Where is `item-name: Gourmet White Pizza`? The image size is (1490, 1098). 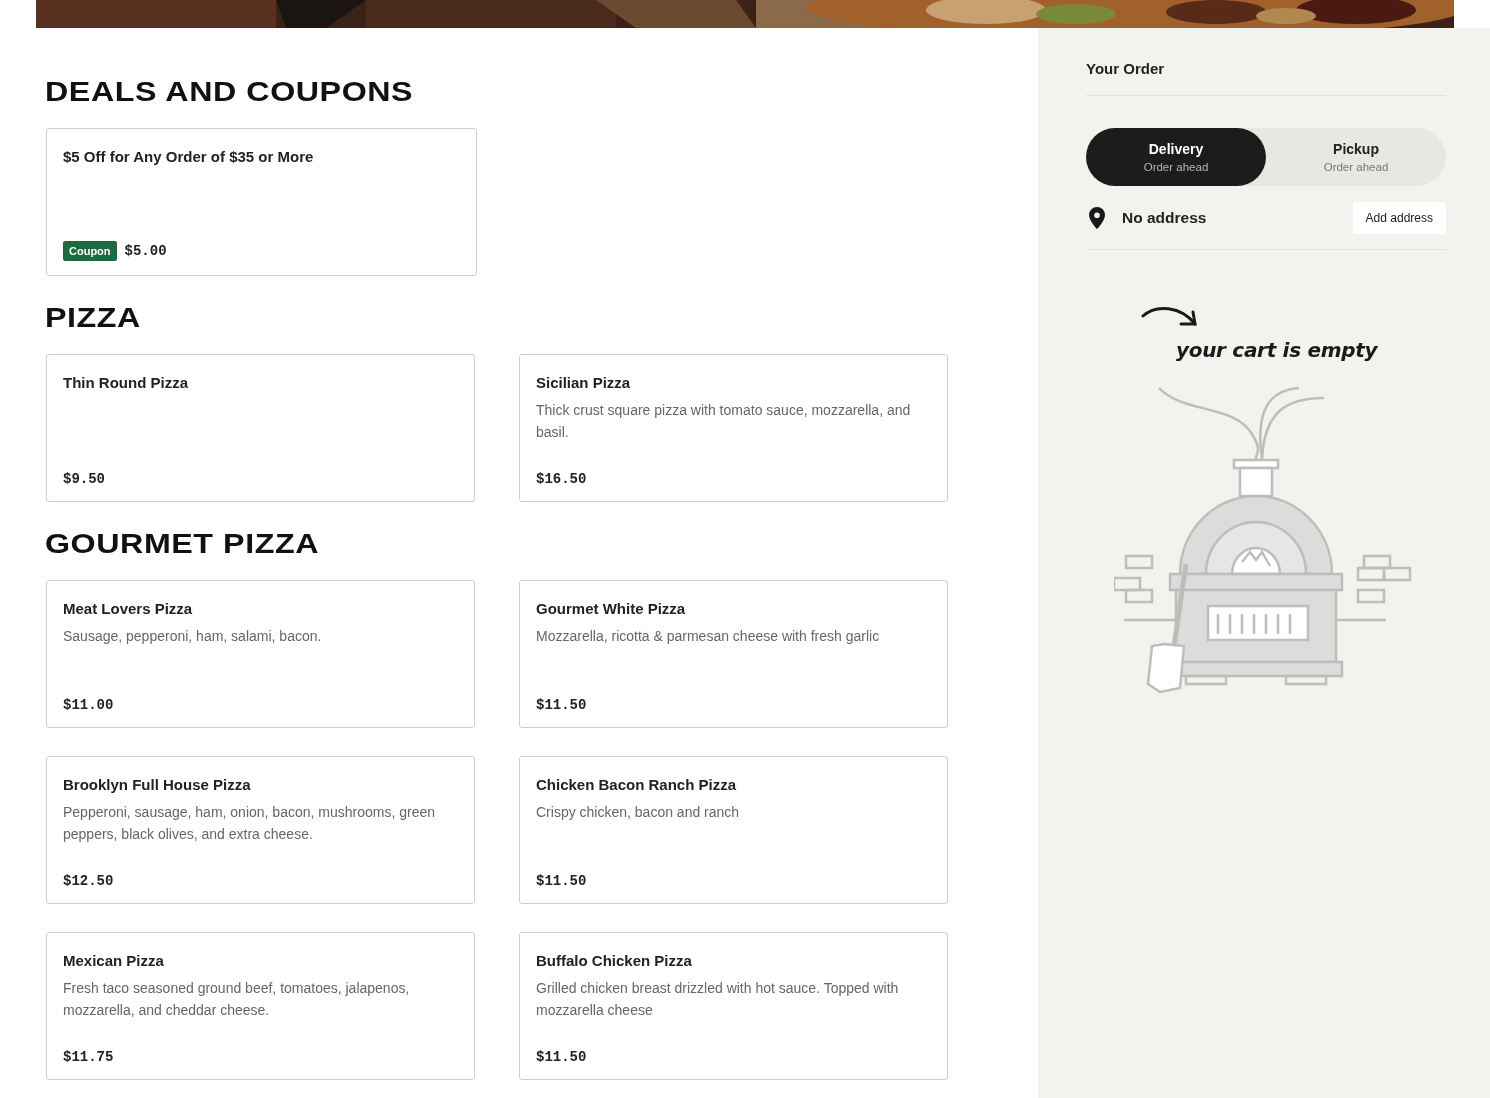 item-name: Gourmet White Pizza is located at coordinates (611, 609).